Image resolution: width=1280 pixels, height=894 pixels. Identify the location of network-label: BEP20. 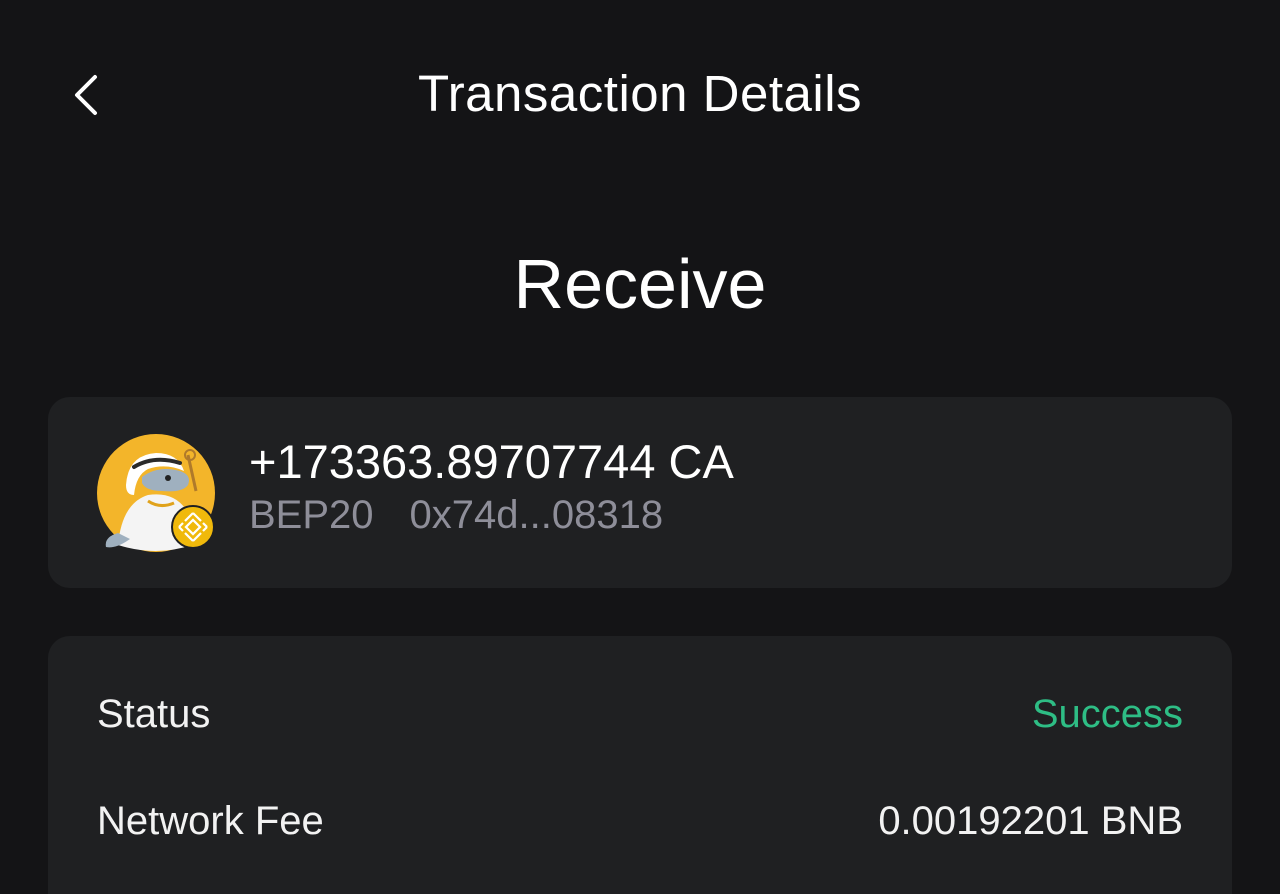
(311, 515).